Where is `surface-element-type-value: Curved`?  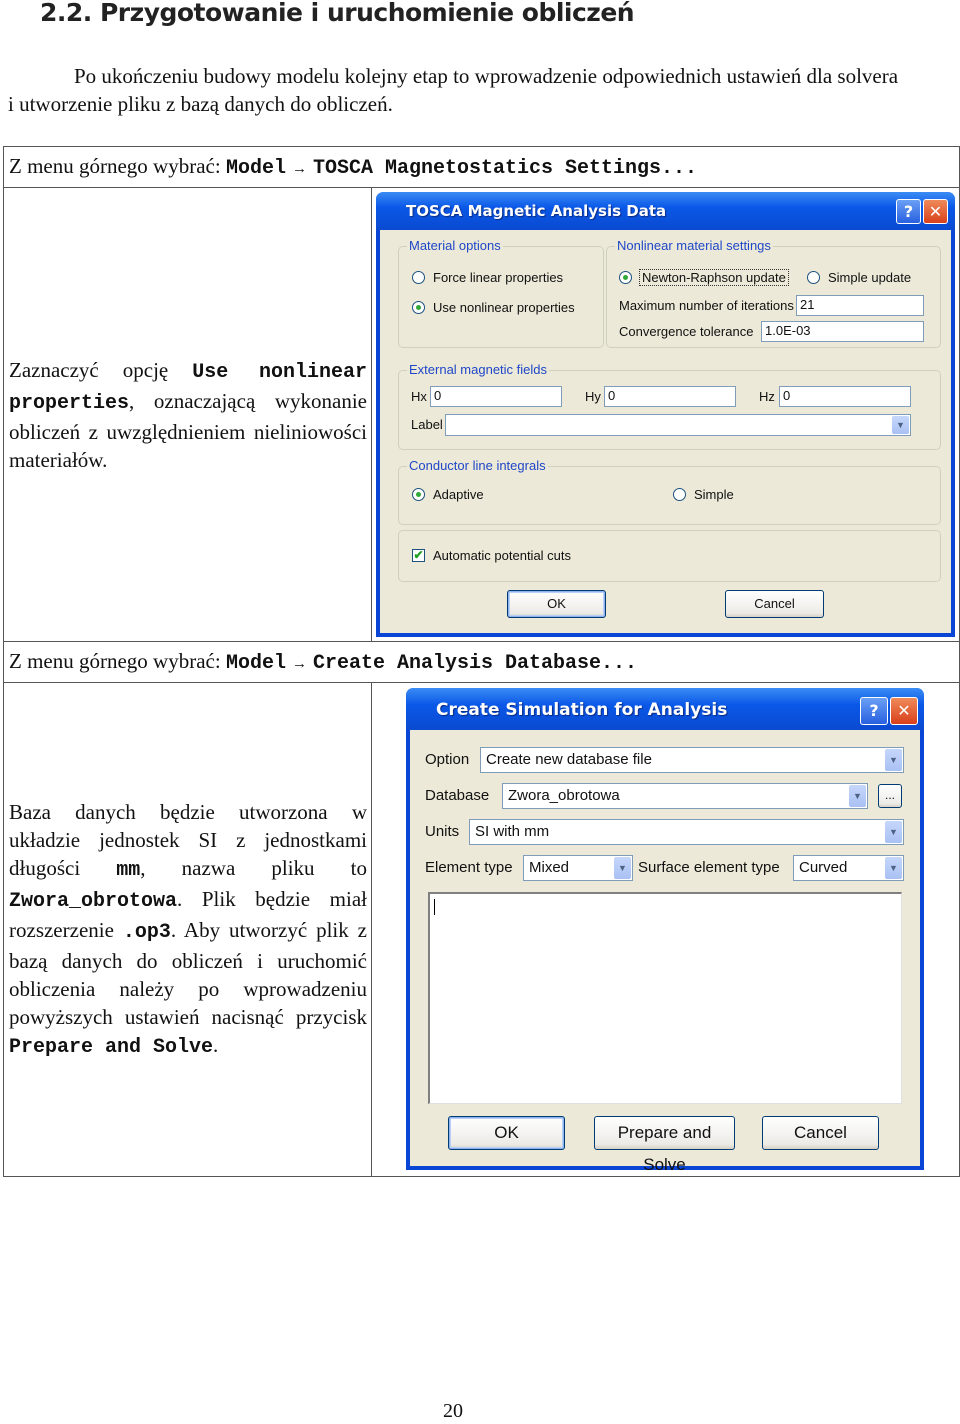 surface-element-type-value: Curved is located at coordinates (823, 867).